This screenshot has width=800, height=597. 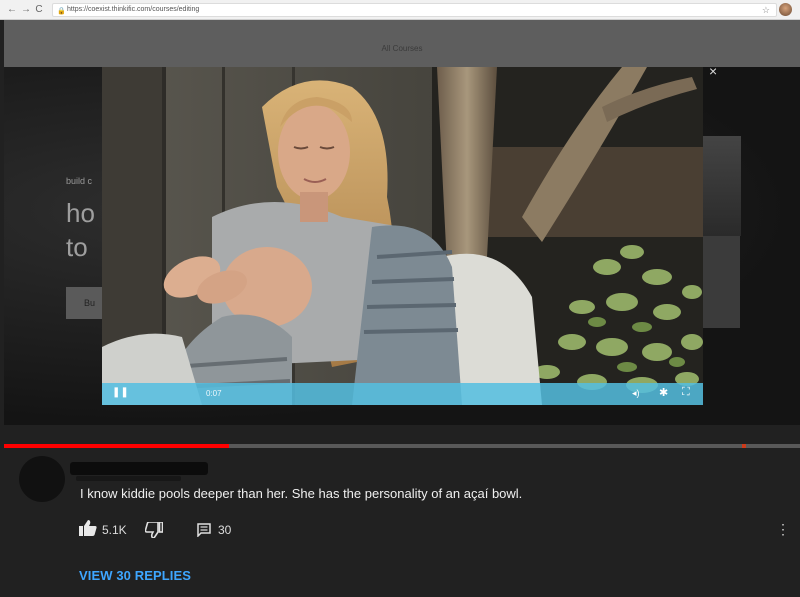 I want to click on commenter-avatar, so click(x=42, y=479).